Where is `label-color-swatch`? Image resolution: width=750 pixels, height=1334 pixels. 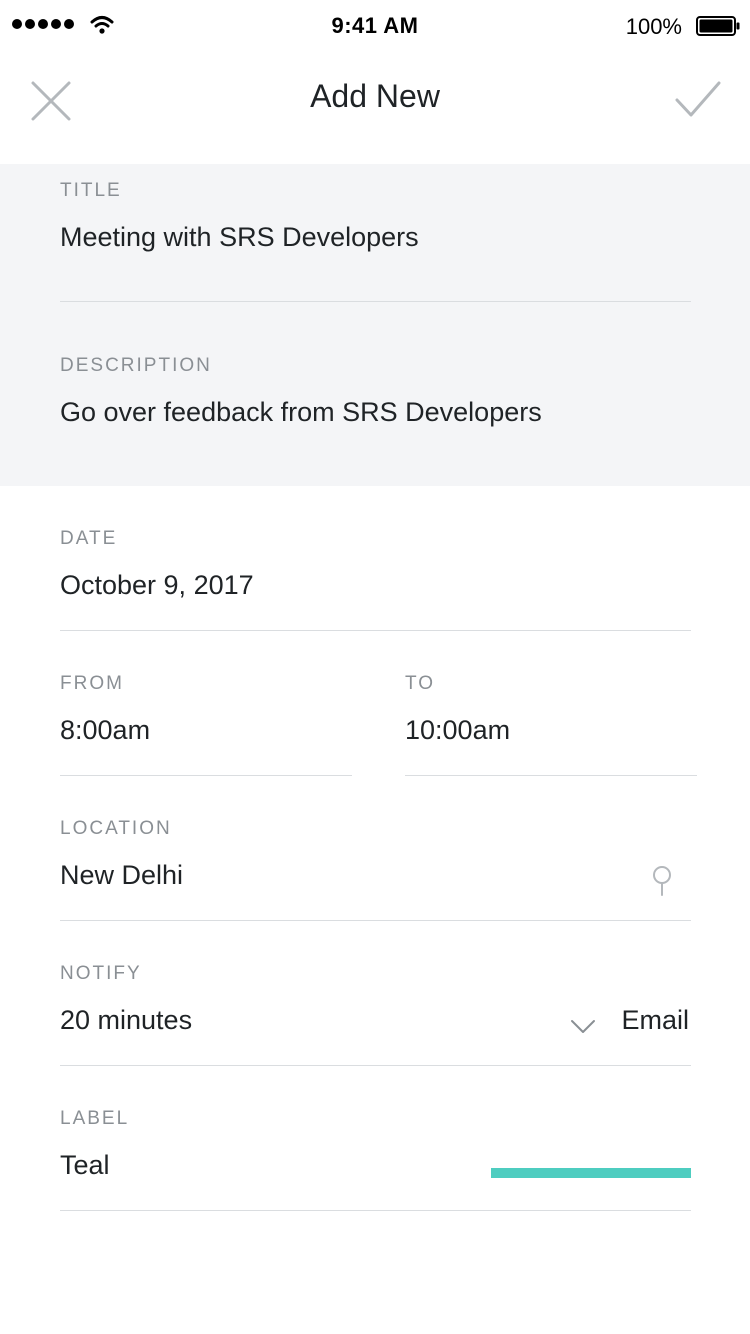
label-color-swatch is located at coordinates (591, 1173).